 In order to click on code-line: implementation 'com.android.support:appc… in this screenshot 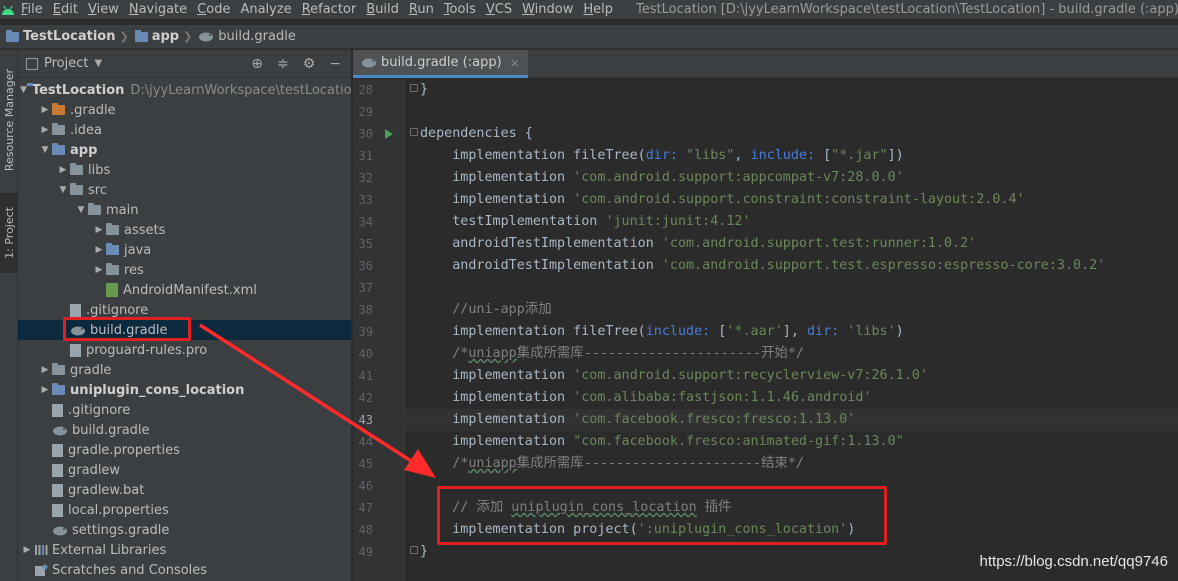, I will do `click(792, 178)`.